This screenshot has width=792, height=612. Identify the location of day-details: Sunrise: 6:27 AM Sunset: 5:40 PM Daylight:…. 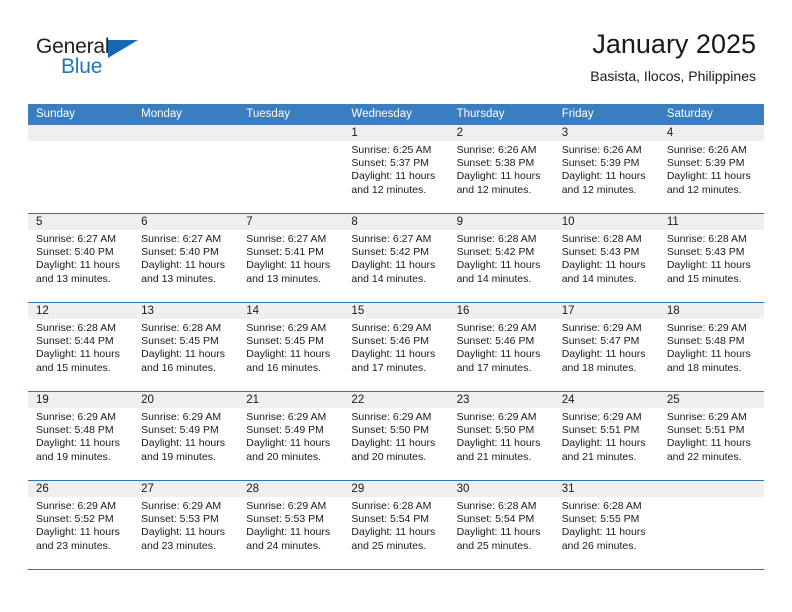
(80, 258).